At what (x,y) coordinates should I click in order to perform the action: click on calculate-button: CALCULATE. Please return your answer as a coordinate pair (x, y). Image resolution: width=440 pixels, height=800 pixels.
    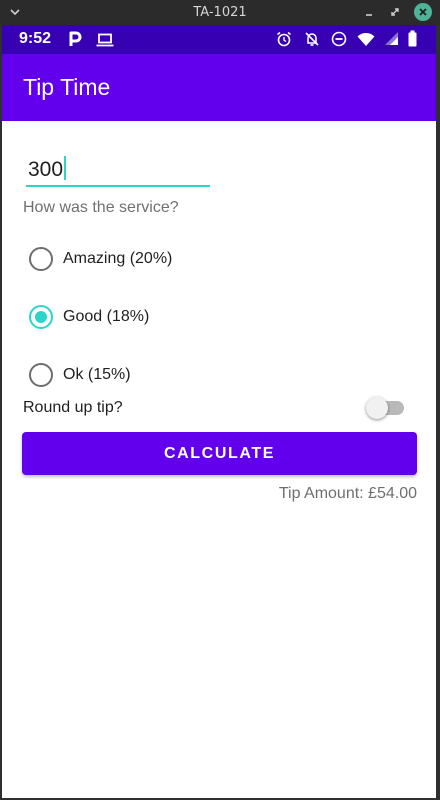
    Looking at the image, I should click on (219, 453).